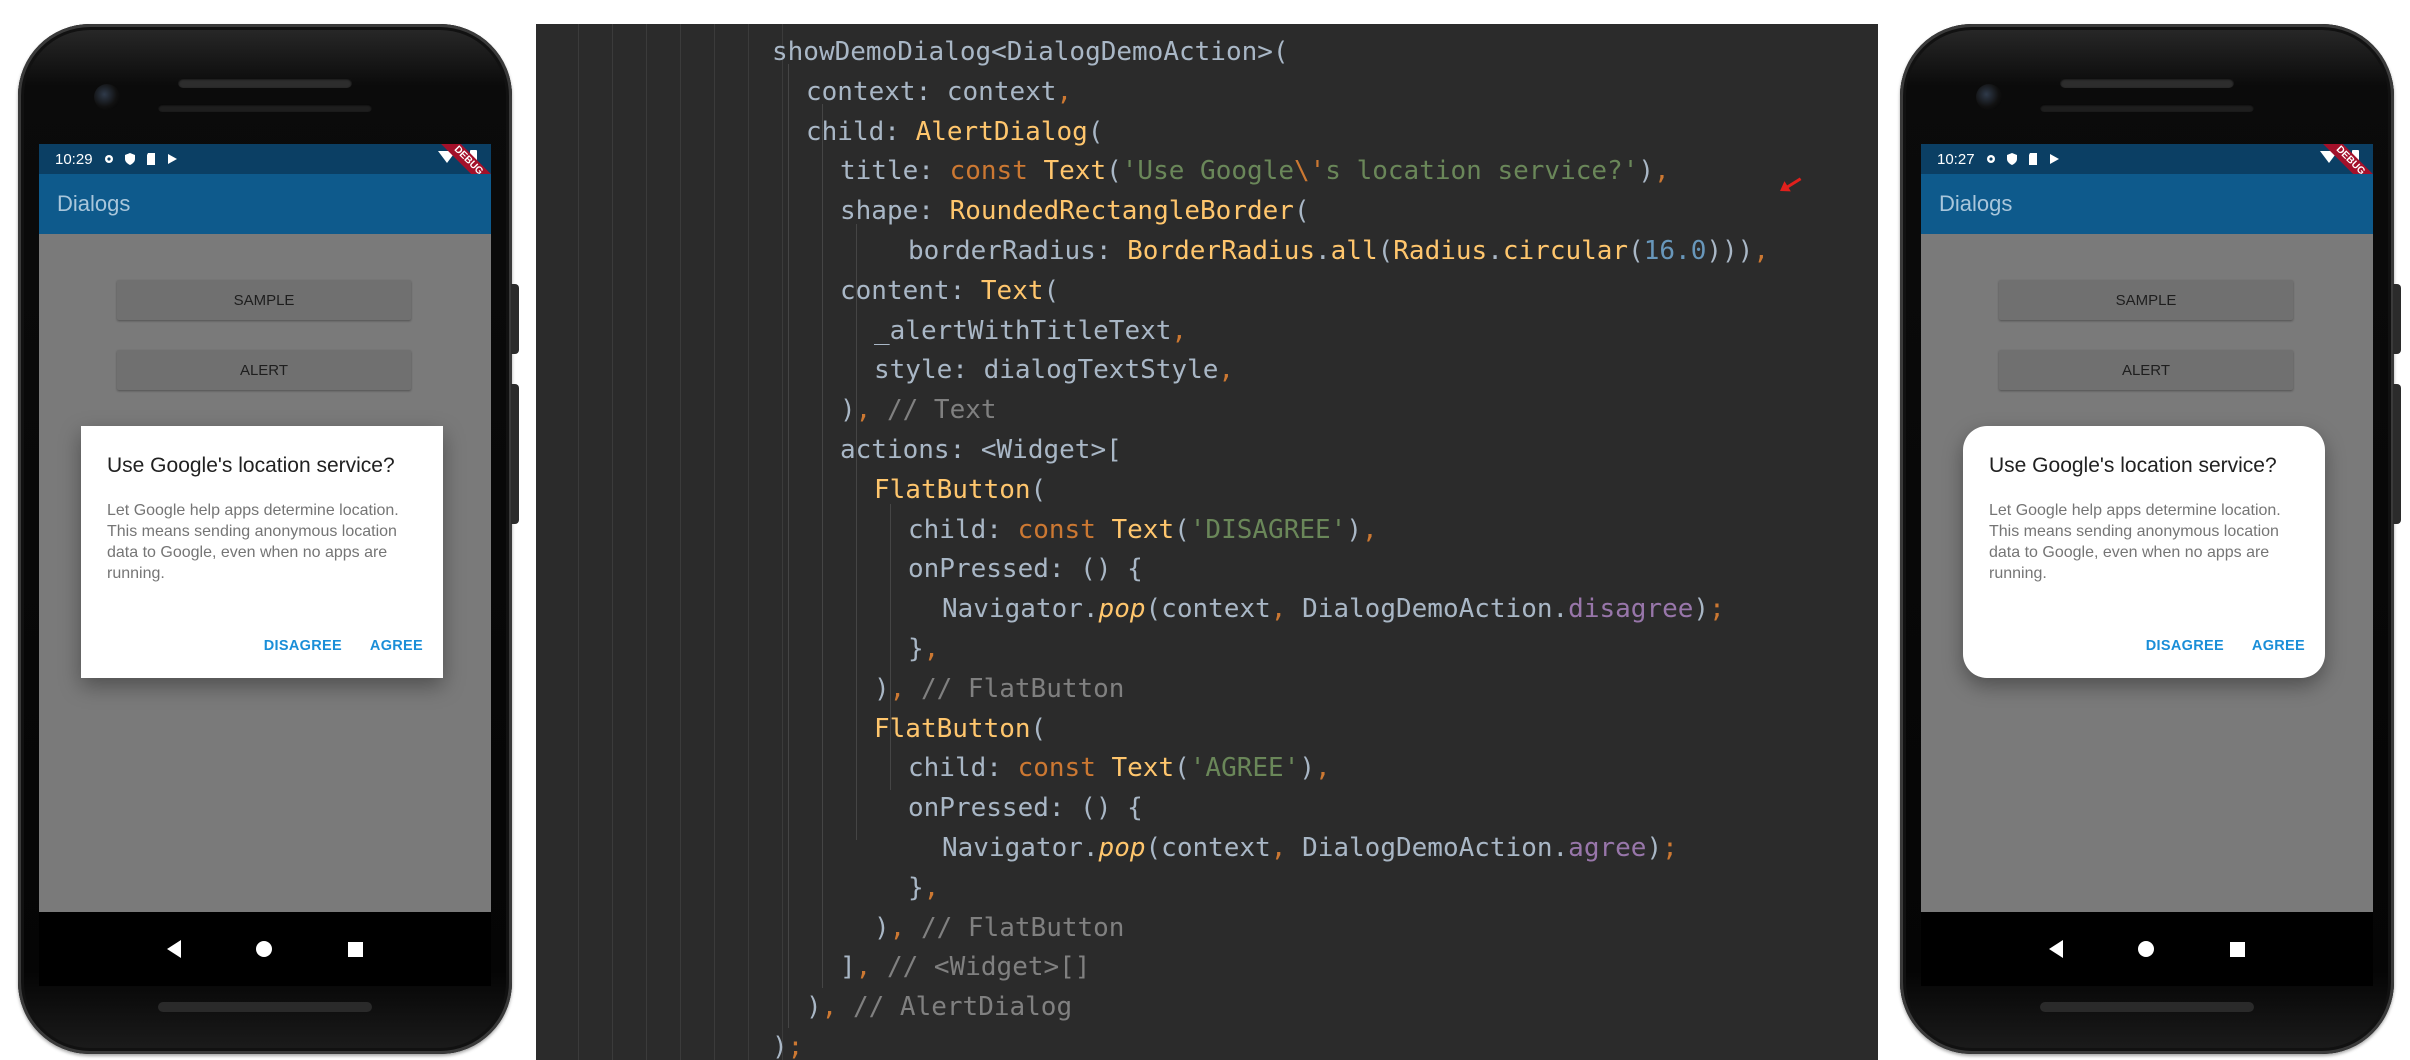 The width and height of the screenshot is (2410, 1060). What do you see at coordinates (931, 91) in the screenshot?
I see `code-token: context` at bounding box center [931, 91].